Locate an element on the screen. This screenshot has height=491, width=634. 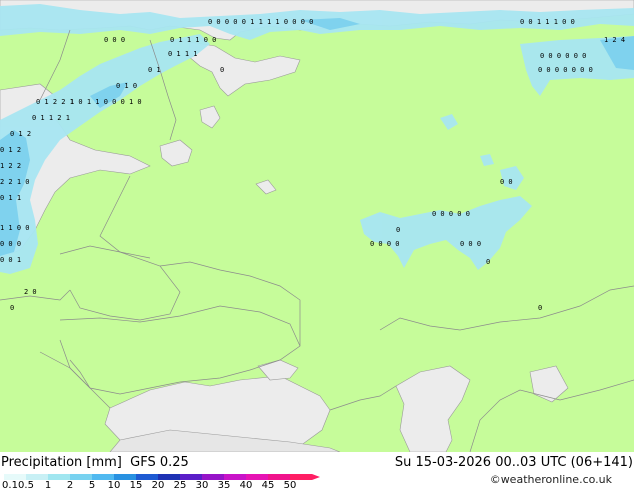
marker-row: 2 0 is located at coordinates (30, 292).